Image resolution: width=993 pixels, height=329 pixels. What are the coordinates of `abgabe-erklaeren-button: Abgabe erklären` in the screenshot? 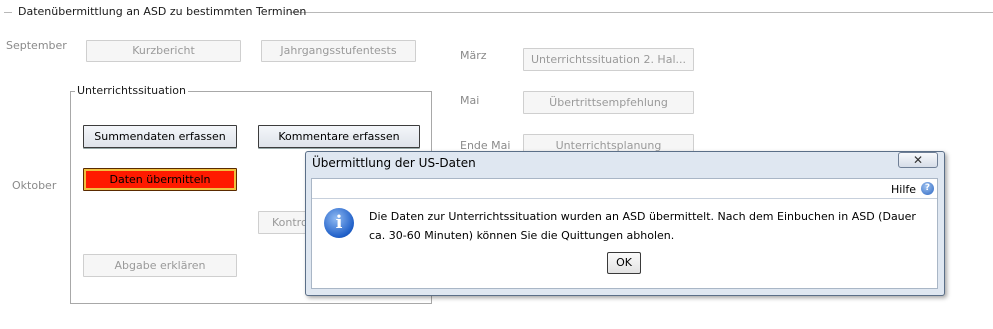 It's located at (160, 265).